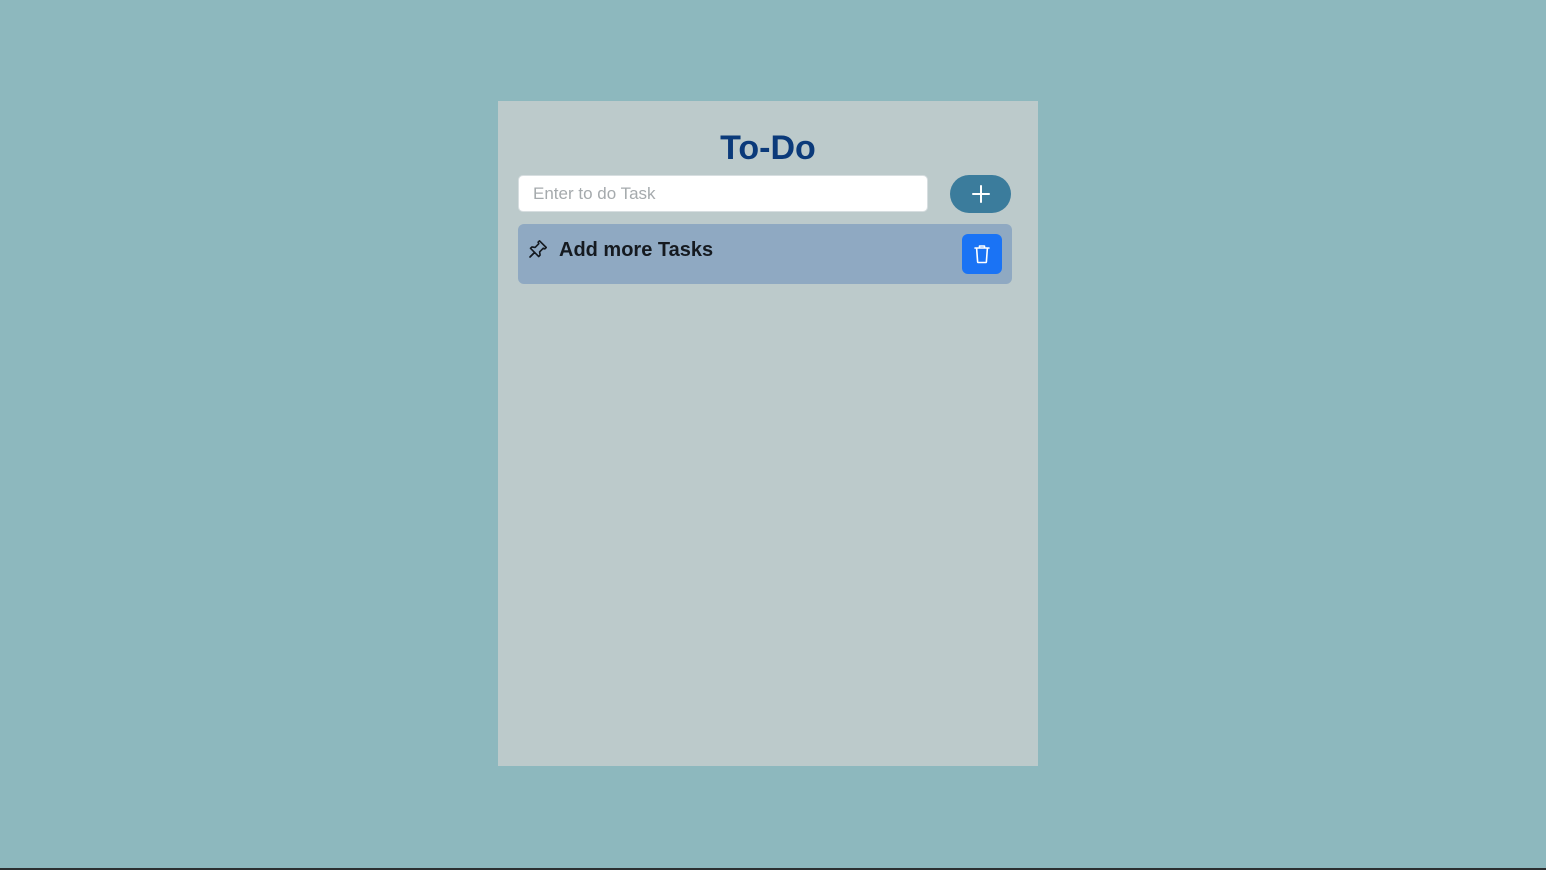 This screenshot has width=1546, height=870. I want to click on plus-icon, so click(980, 194).